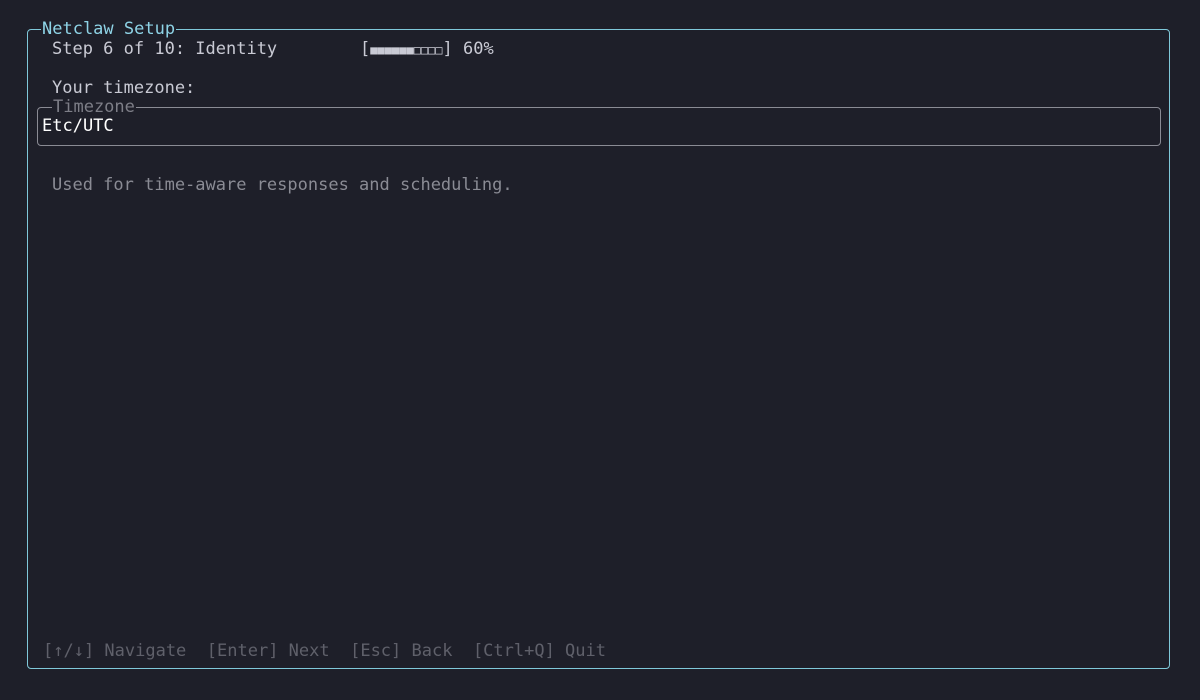  I want to click on timezone-input: Timezone Etc/UTC, so click(599, 121).